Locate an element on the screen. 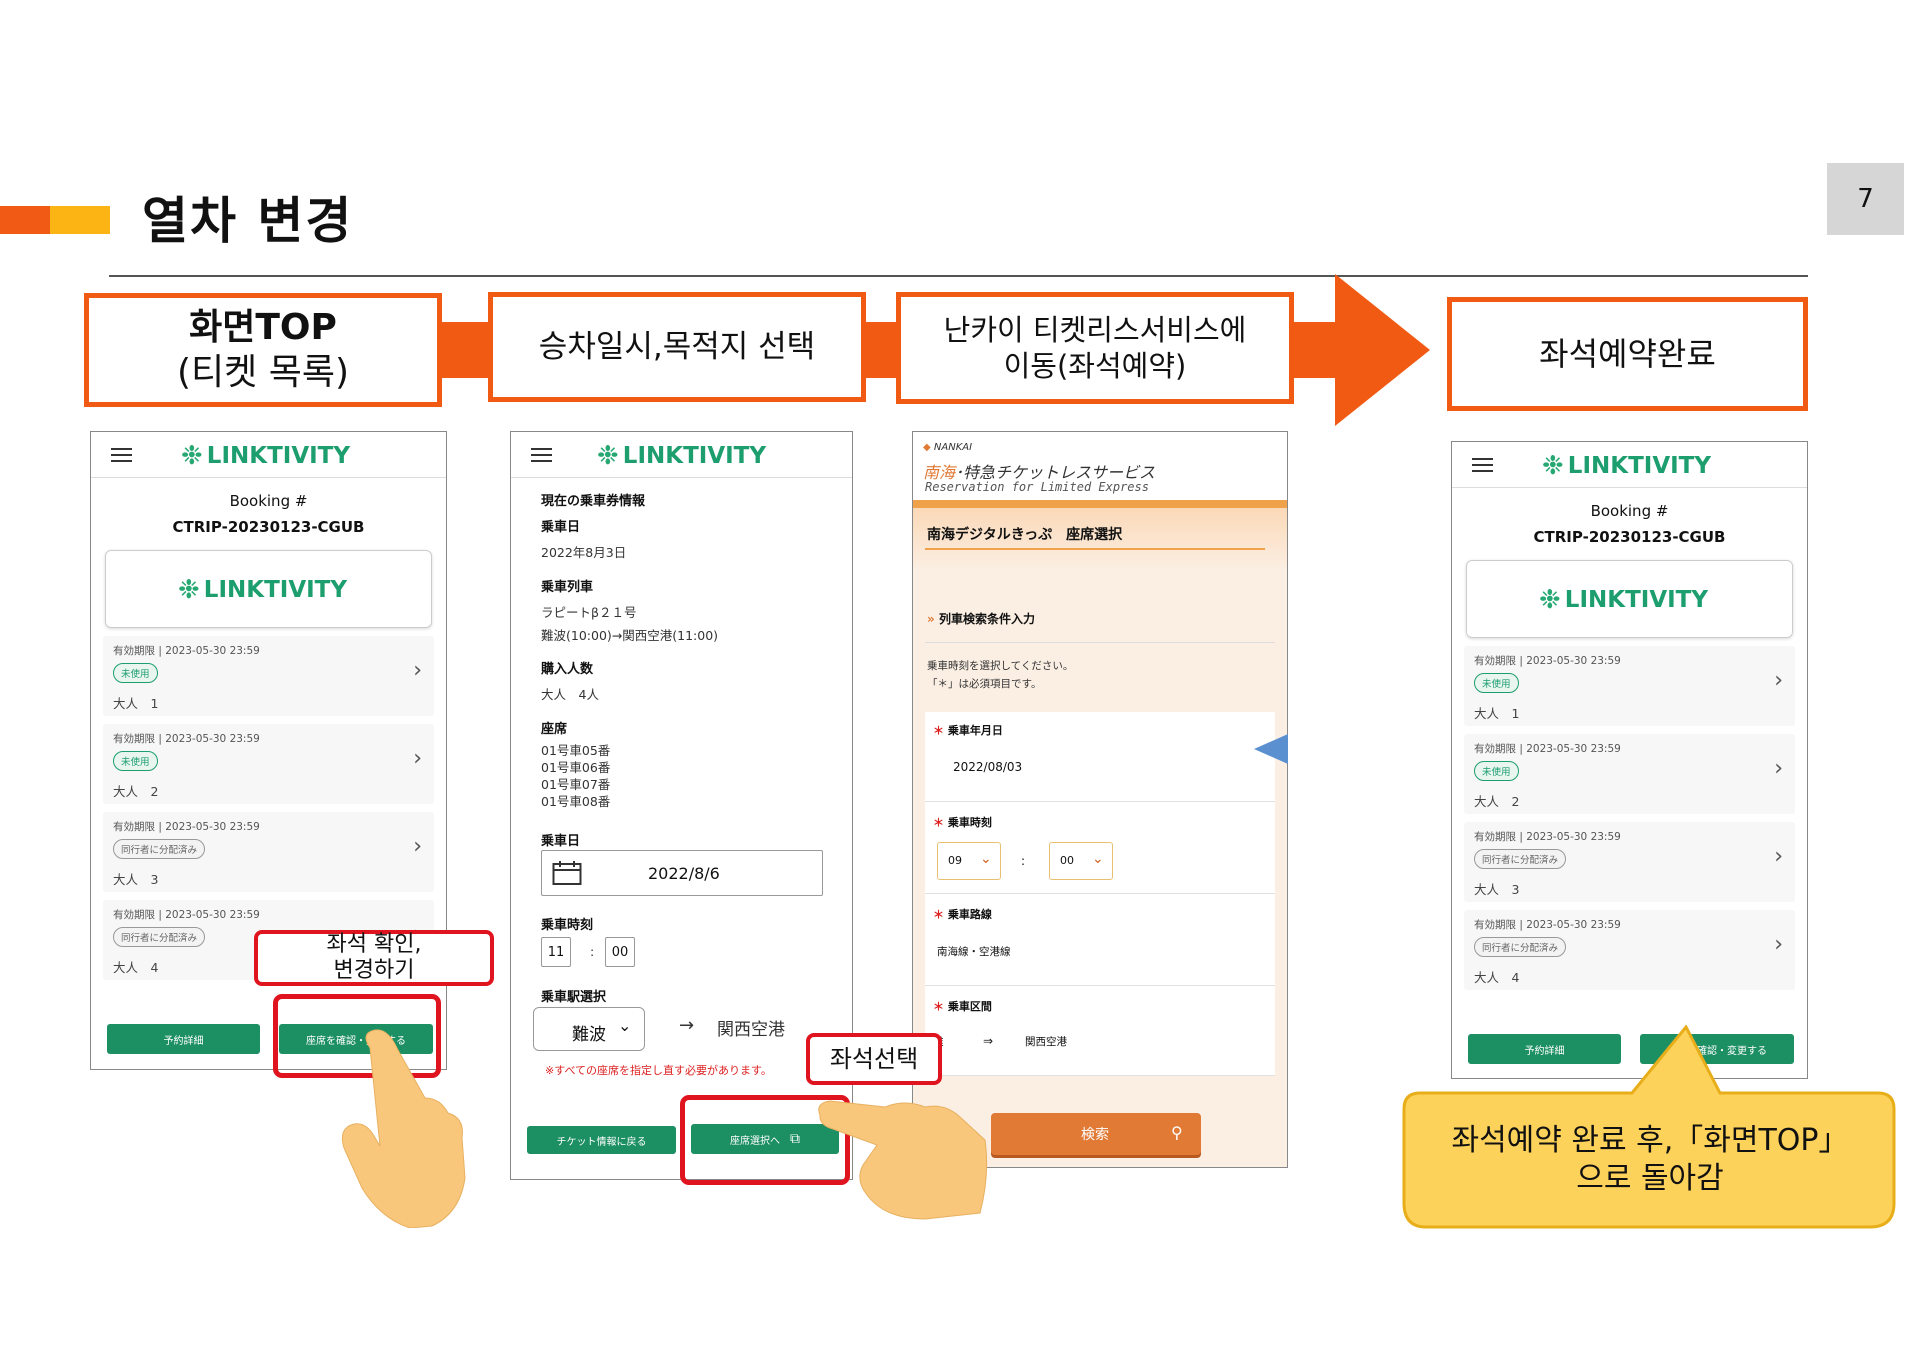  pointer-marker-icon is located at coordinates (1271, 749).